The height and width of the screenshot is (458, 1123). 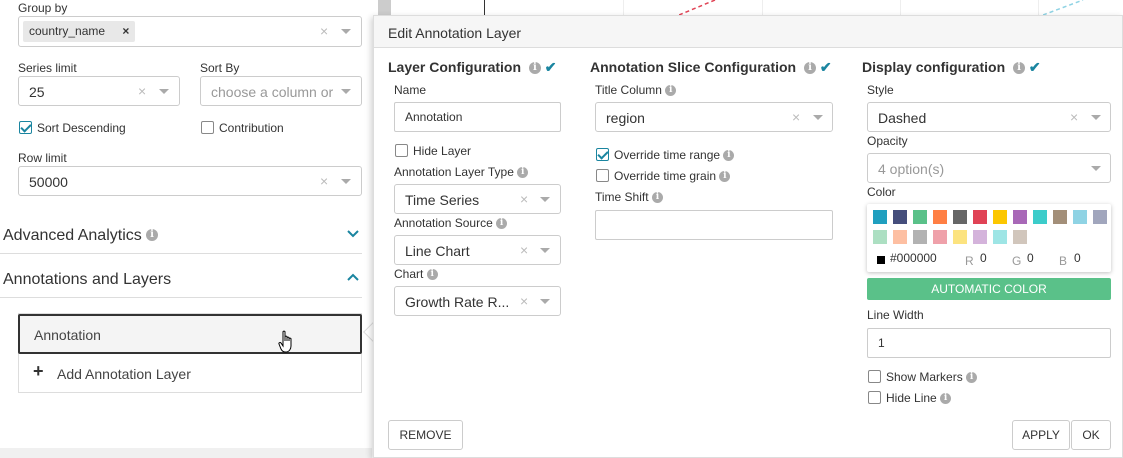 I want to click on remove-button: REMOVE, so click(x=425, y=435).